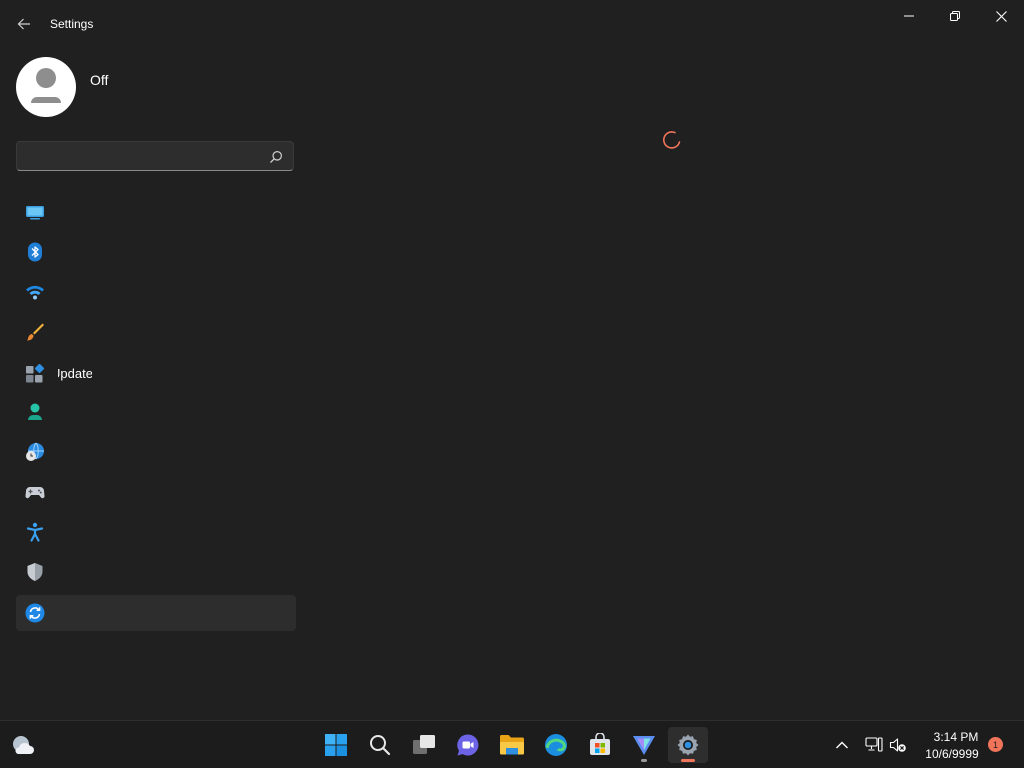 Image resolution: width=1024 pixels, height=768 pixels. I want to click on minimize-icon, so click(909, 16).